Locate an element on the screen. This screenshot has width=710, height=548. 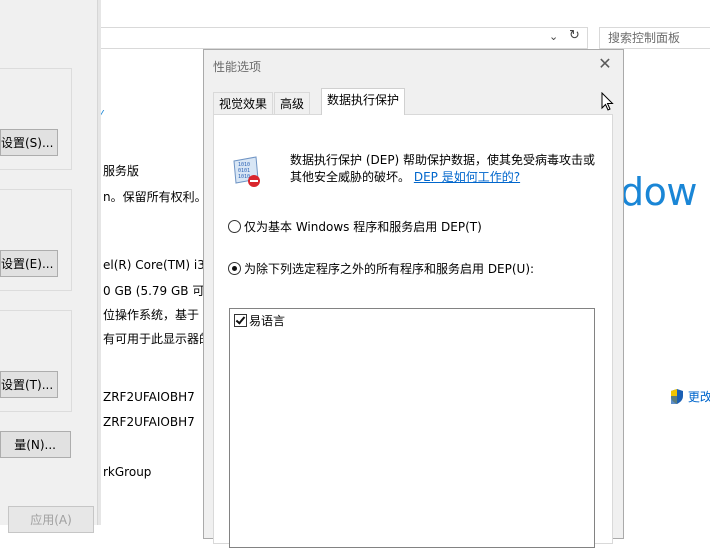
close-icon: ✕ is located at coordinates (605, 63).